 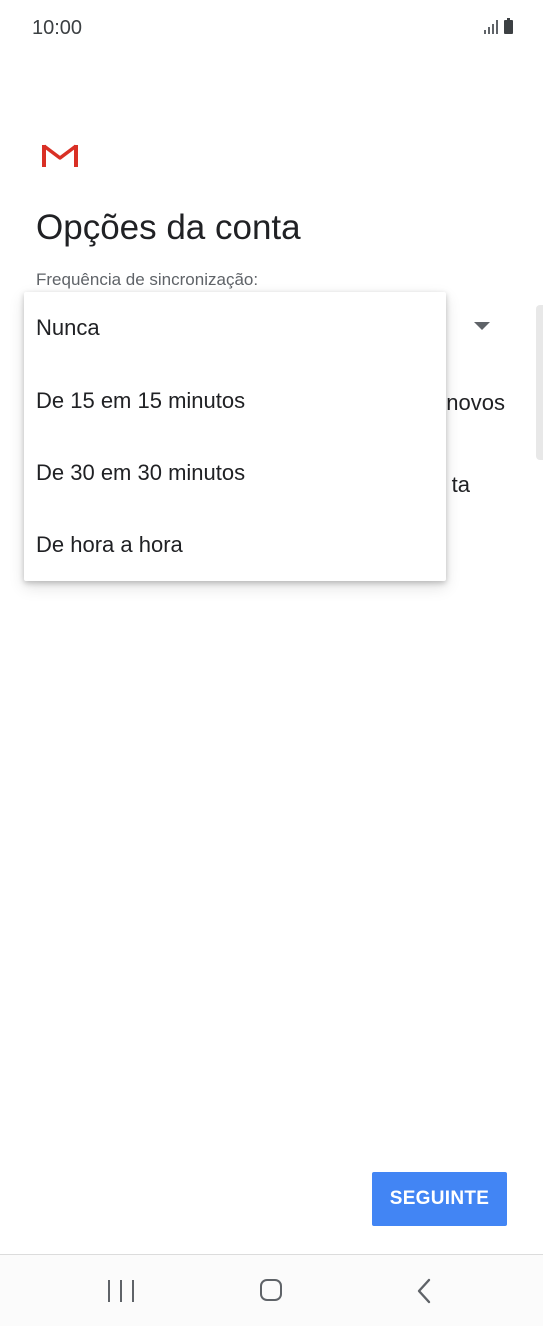 What do you see at coordinates (147, 279) in the screenshot?
I see `sync-frequency-label: Frequência de sincronização:` at bounding box center [147, 279].